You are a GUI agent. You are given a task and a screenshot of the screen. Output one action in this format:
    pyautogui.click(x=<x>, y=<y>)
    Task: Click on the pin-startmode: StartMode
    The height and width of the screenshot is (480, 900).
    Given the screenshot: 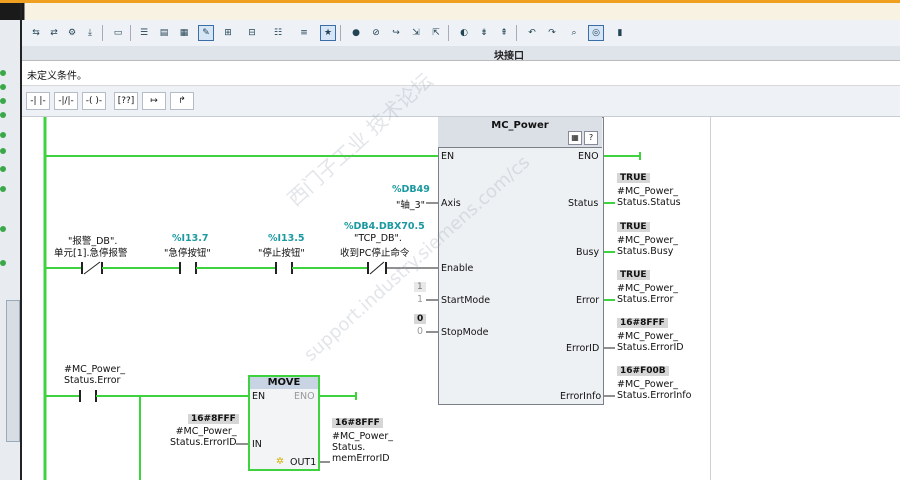 What is the action you would take?
    pyautogui.click(x=466, y=300)
    